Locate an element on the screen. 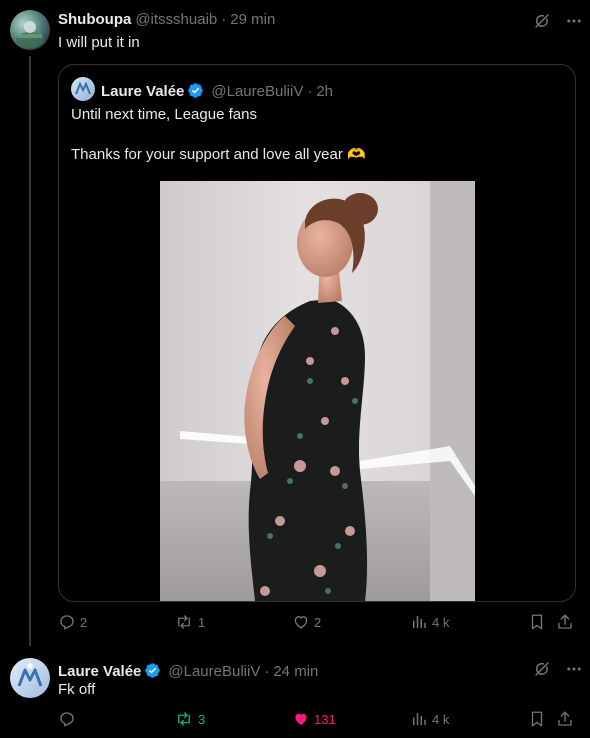 The image size is (590, 738). reply2-top-icons is located at coordinates (558, 669).